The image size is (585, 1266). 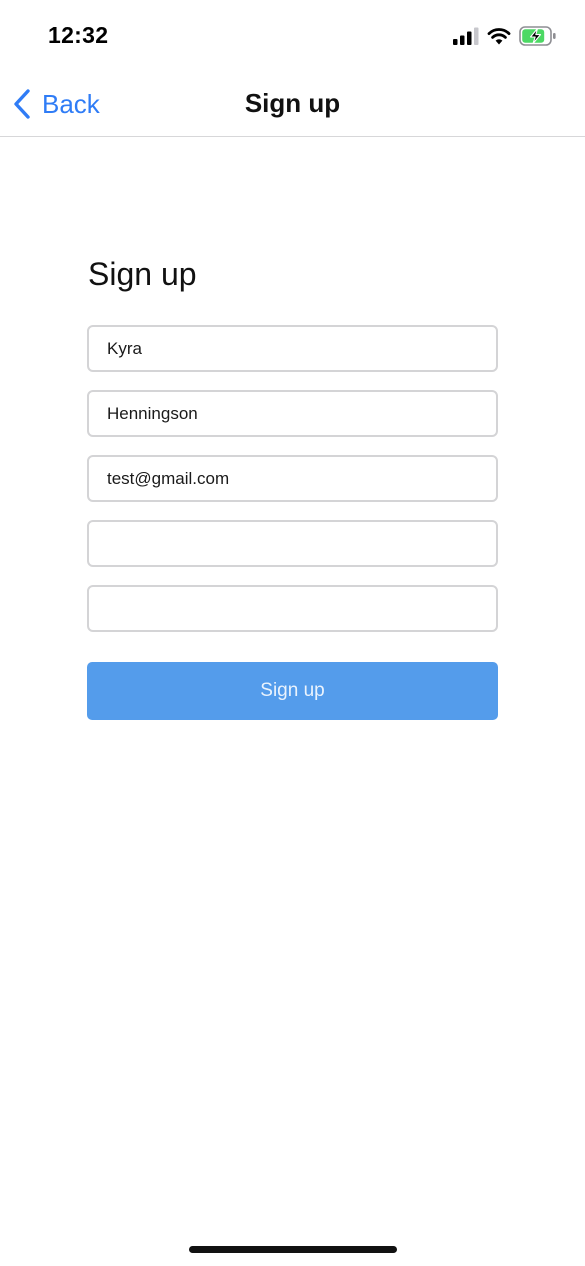 I want to click on battery-charging-icon, so click(x=538, y=38).